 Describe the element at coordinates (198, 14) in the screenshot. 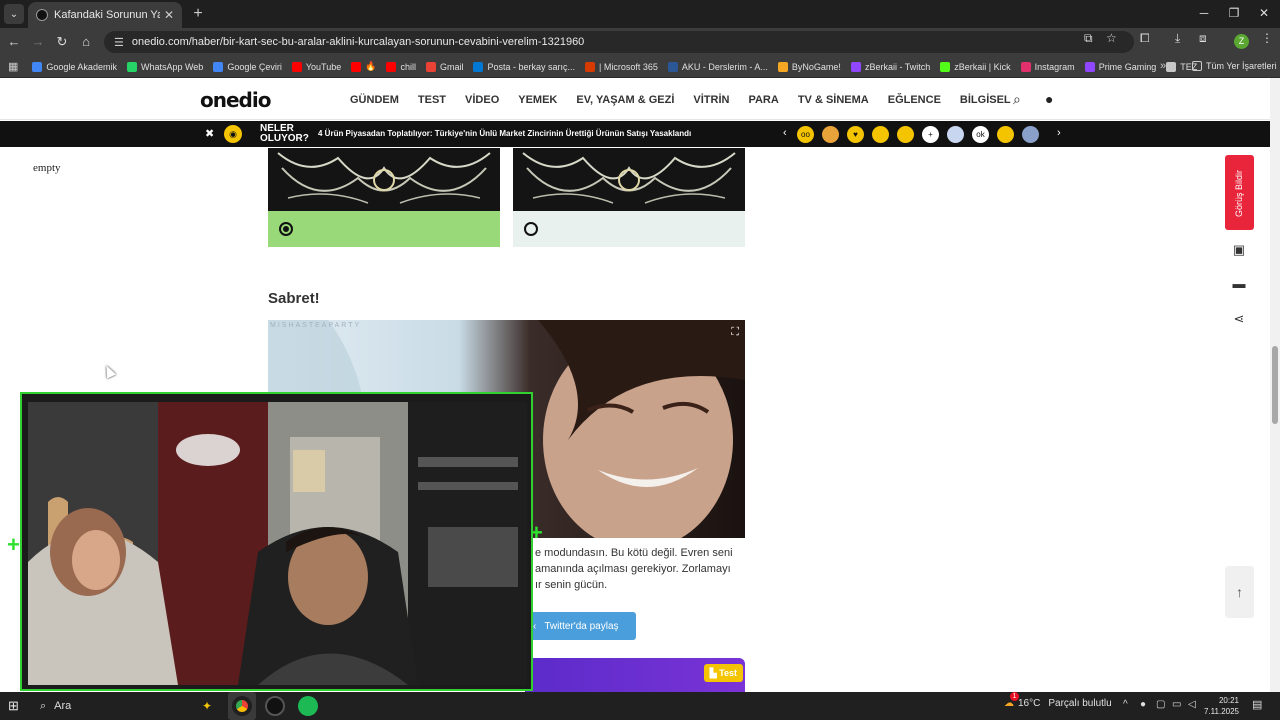

I see `new-tab-button: +` at that location.